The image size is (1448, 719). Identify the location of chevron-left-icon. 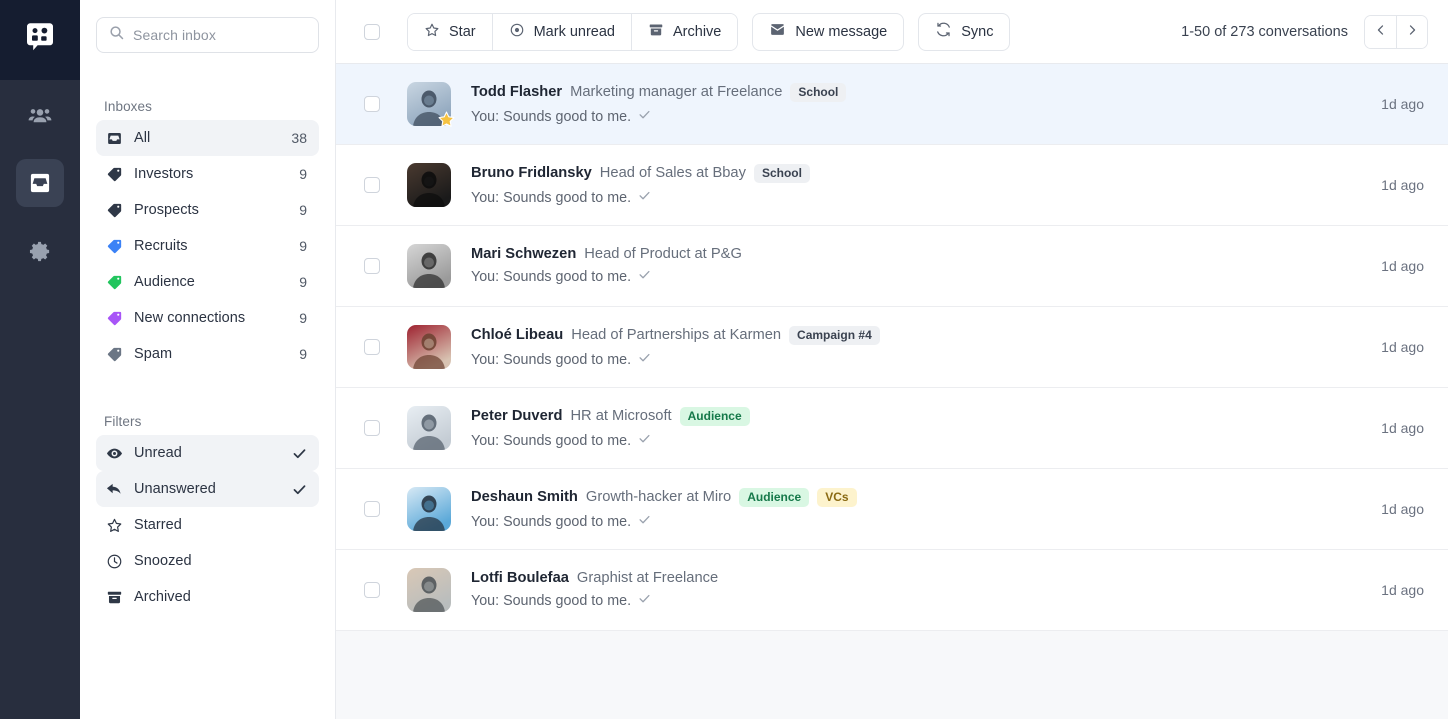
(1381, 31).